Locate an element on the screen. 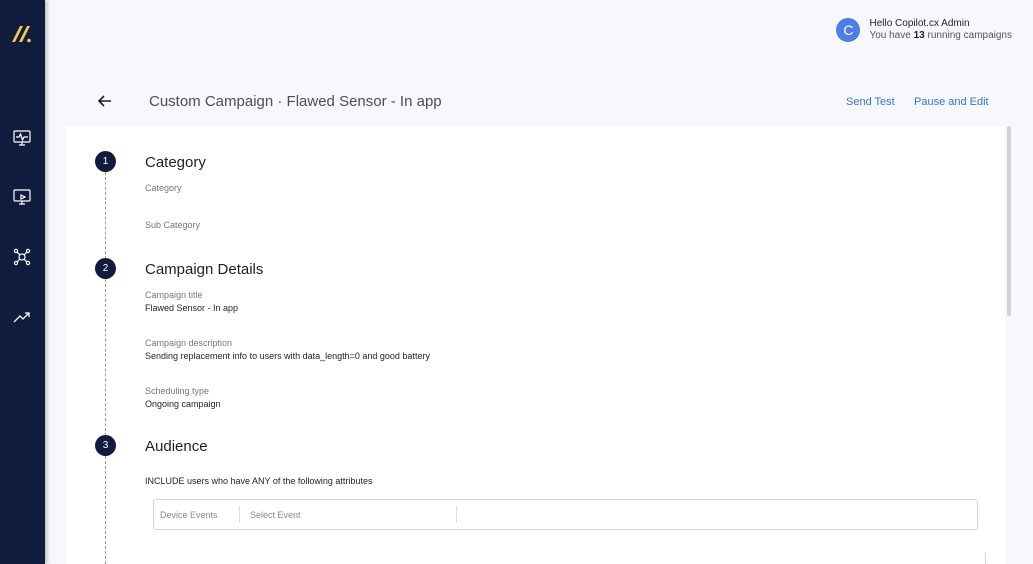 The height and width of the screenshot is (564, 1033). trending-up-icon is located at coordinates (22, 317).